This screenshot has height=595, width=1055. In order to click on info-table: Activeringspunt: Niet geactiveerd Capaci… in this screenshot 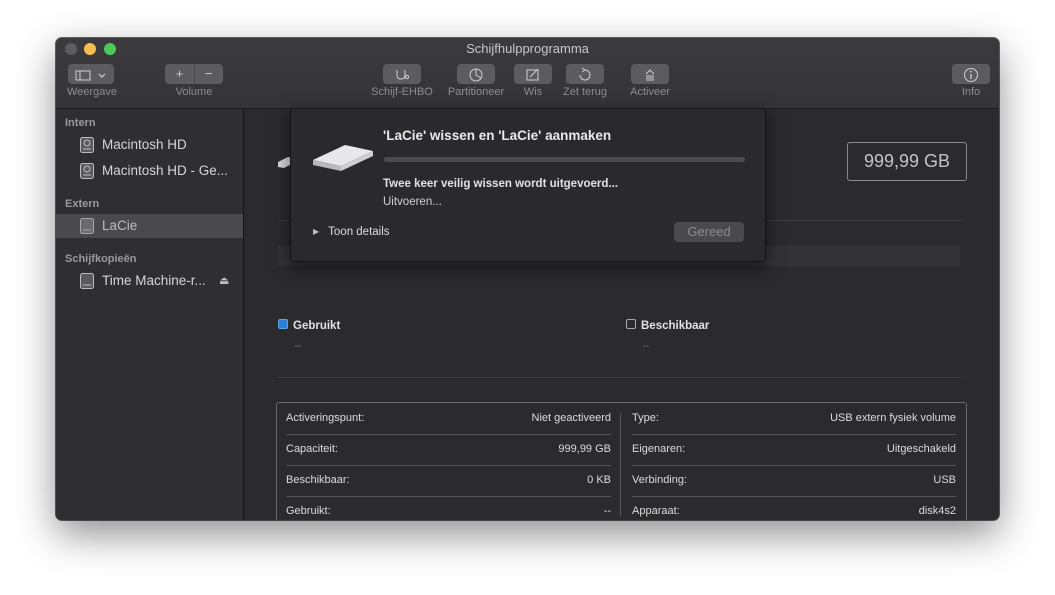, I will do `click(621, 461)`.